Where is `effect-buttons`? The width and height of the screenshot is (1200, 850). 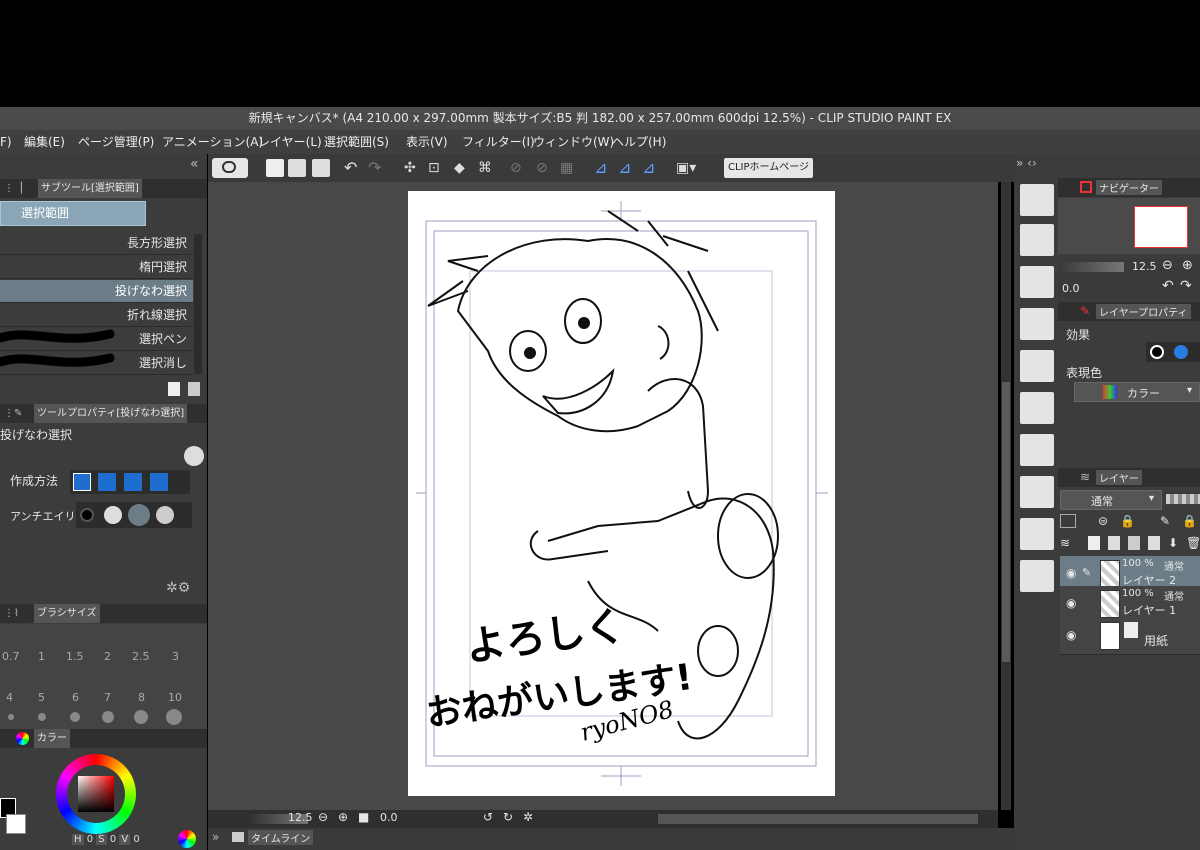 effect-buttons is located at coordinates (1173, 352).